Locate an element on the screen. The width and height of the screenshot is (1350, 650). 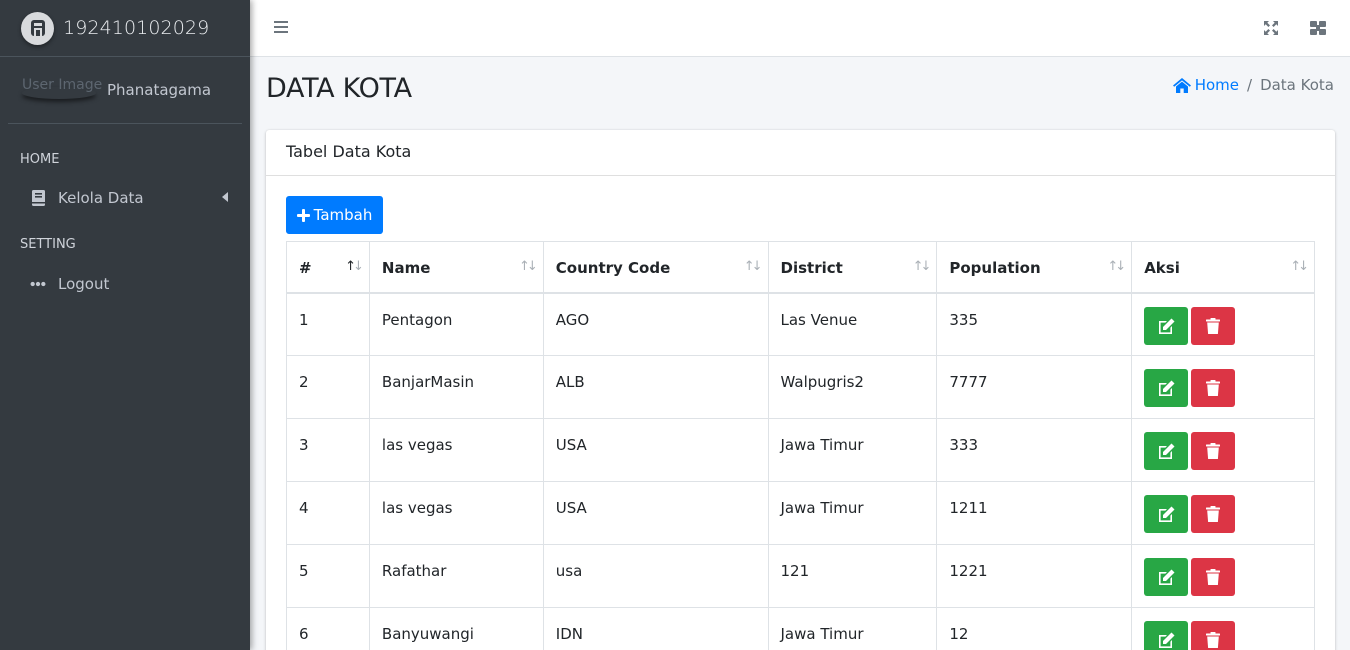
plus-icon is located at coordinates (303, 215).